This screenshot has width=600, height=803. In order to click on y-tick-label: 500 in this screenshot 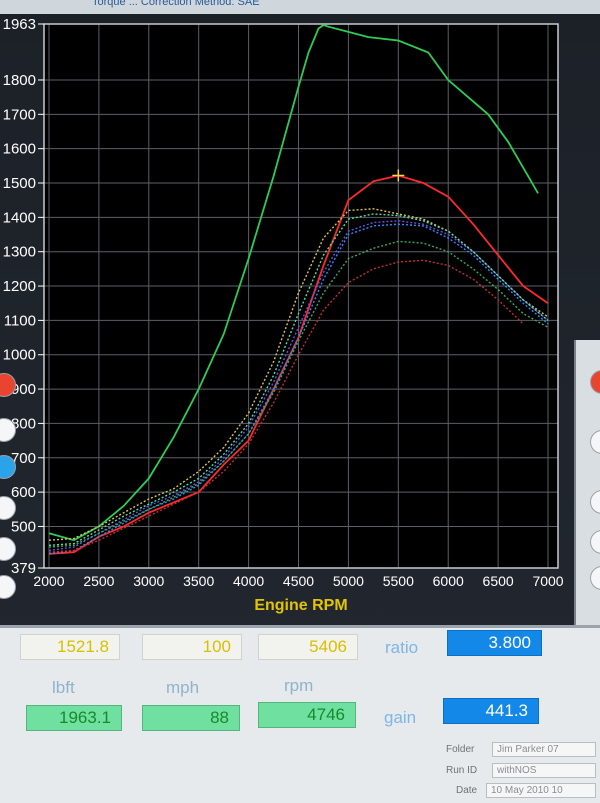, I will do `click(23, 526)`.